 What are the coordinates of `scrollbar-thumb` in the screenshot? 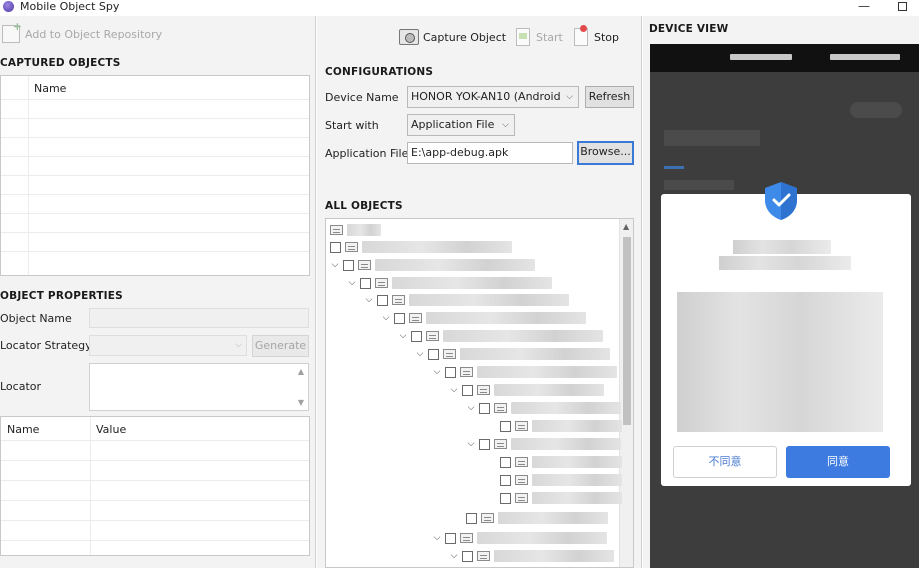 It's located at (627, 331).